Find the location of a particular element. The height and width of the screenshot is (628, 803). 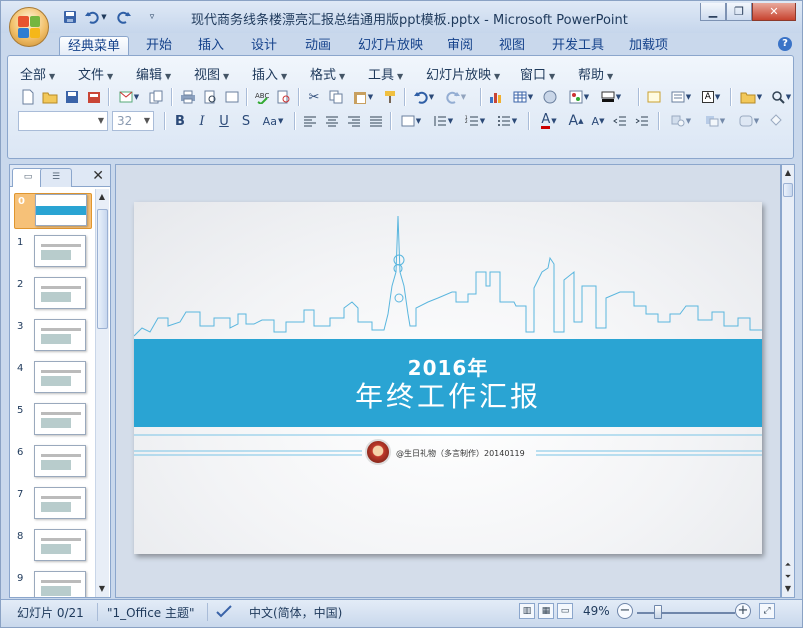

textbox-icon: A ▼ is located at coordinates (711, 97).